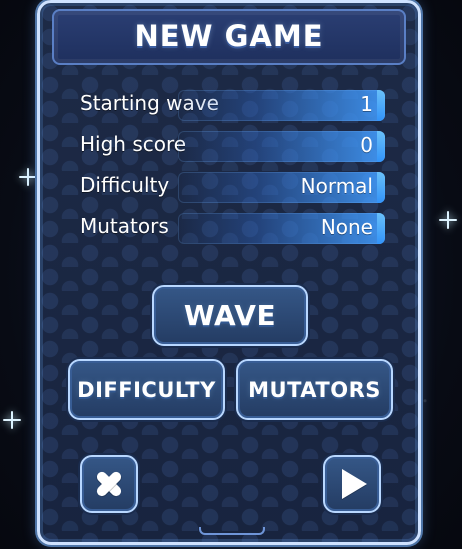  I want to click on high-score-row: High score 0, so click(233, 148).